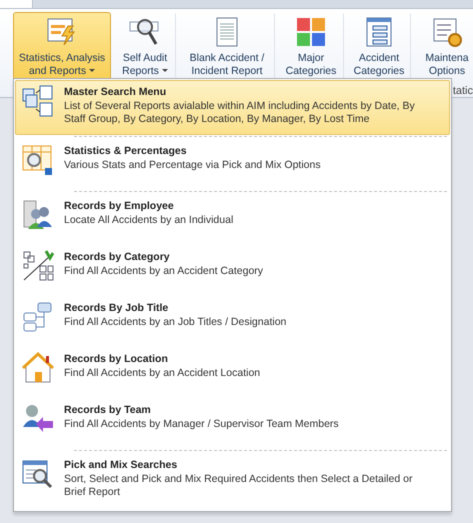 This screenshot has width=473, height=523. I want to click on people-icon, so click(38, 215).